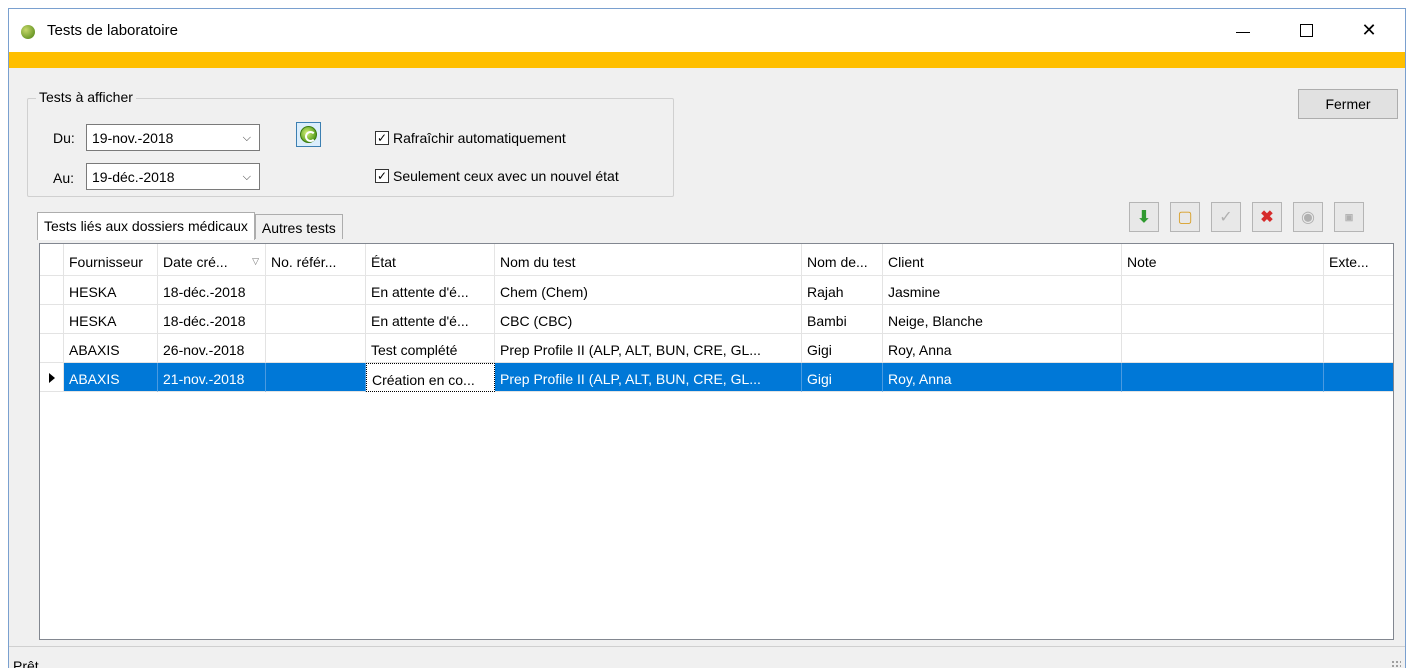 The width and height of the screenshot is (1414, 668). I want to click on delete-button: ✖, so click(1267, 217).